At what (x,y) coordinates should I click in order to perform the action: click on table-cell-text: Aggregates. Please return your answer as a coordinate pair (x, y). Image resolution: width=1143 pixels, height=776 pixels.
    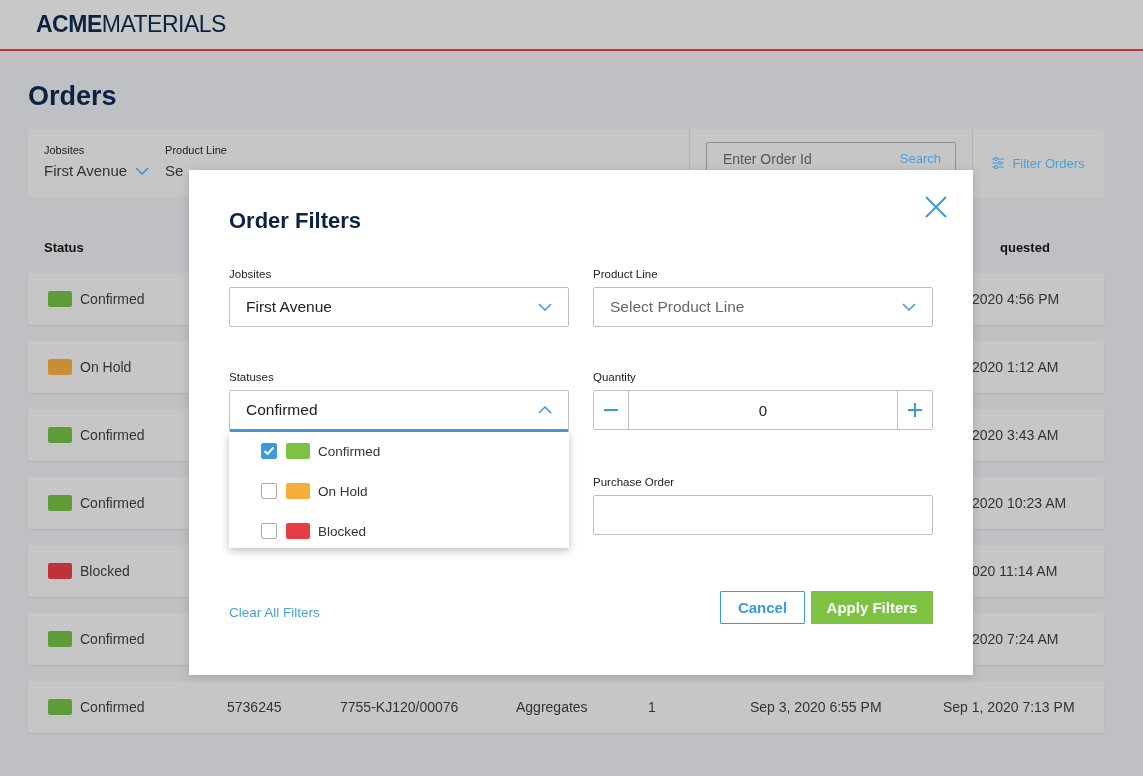
    Looking at the image, I should click on (552, 707).